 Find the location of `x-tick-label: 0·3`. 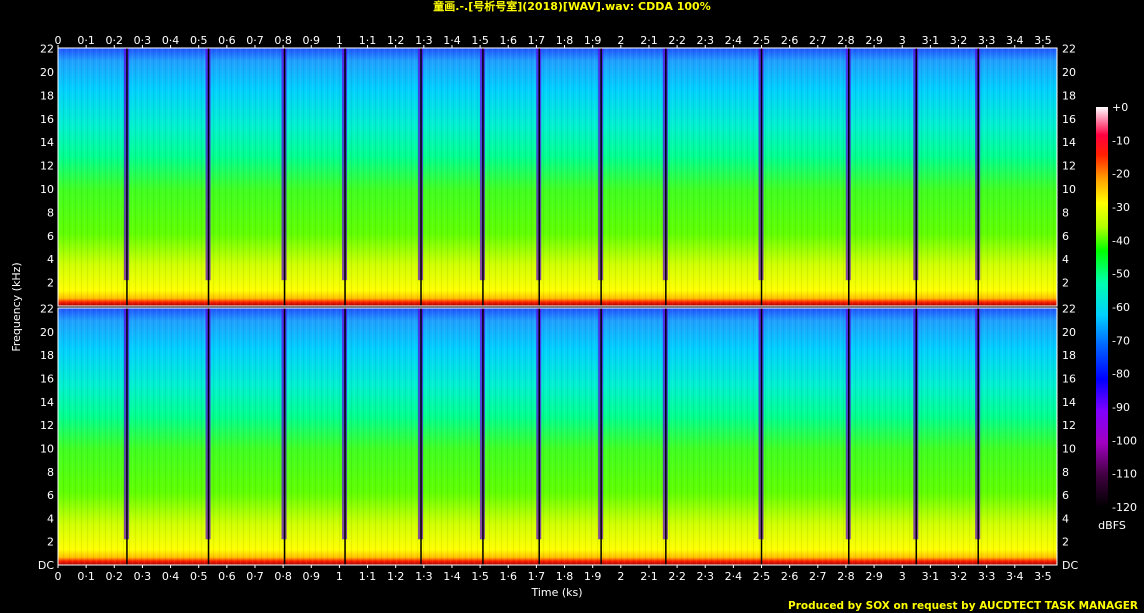

x-tick-label: 0·3 is located at coordinates (143, 576).